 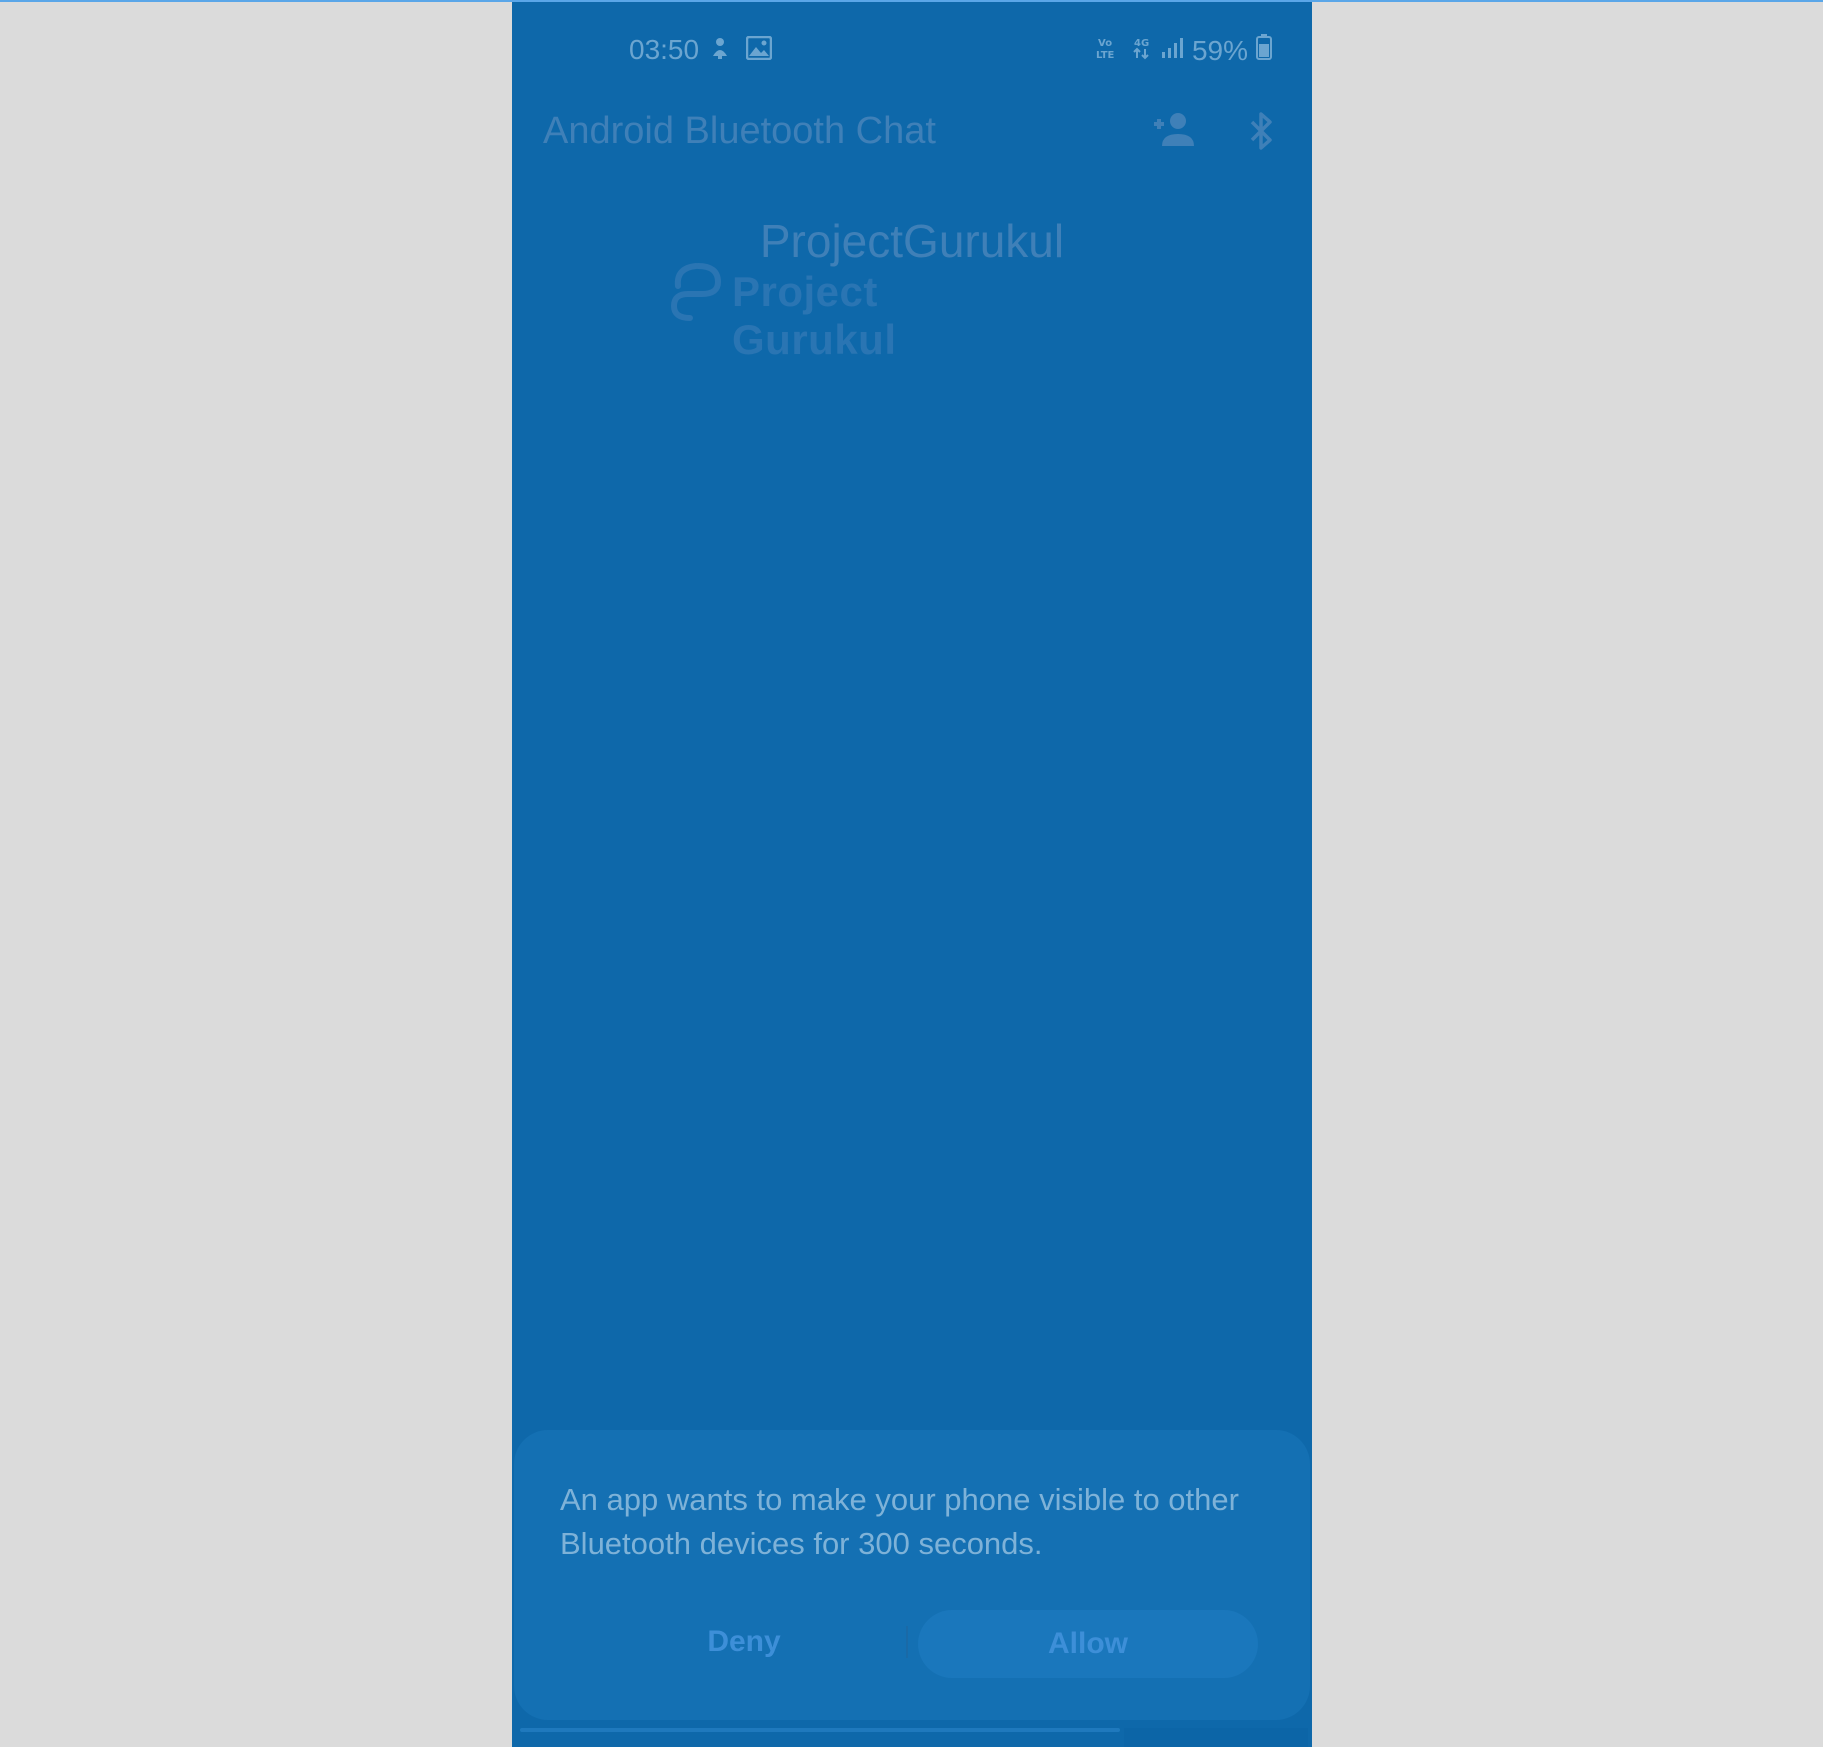 I want to click on volte-icon: Vo LTE, so click(x=1110, y=51).